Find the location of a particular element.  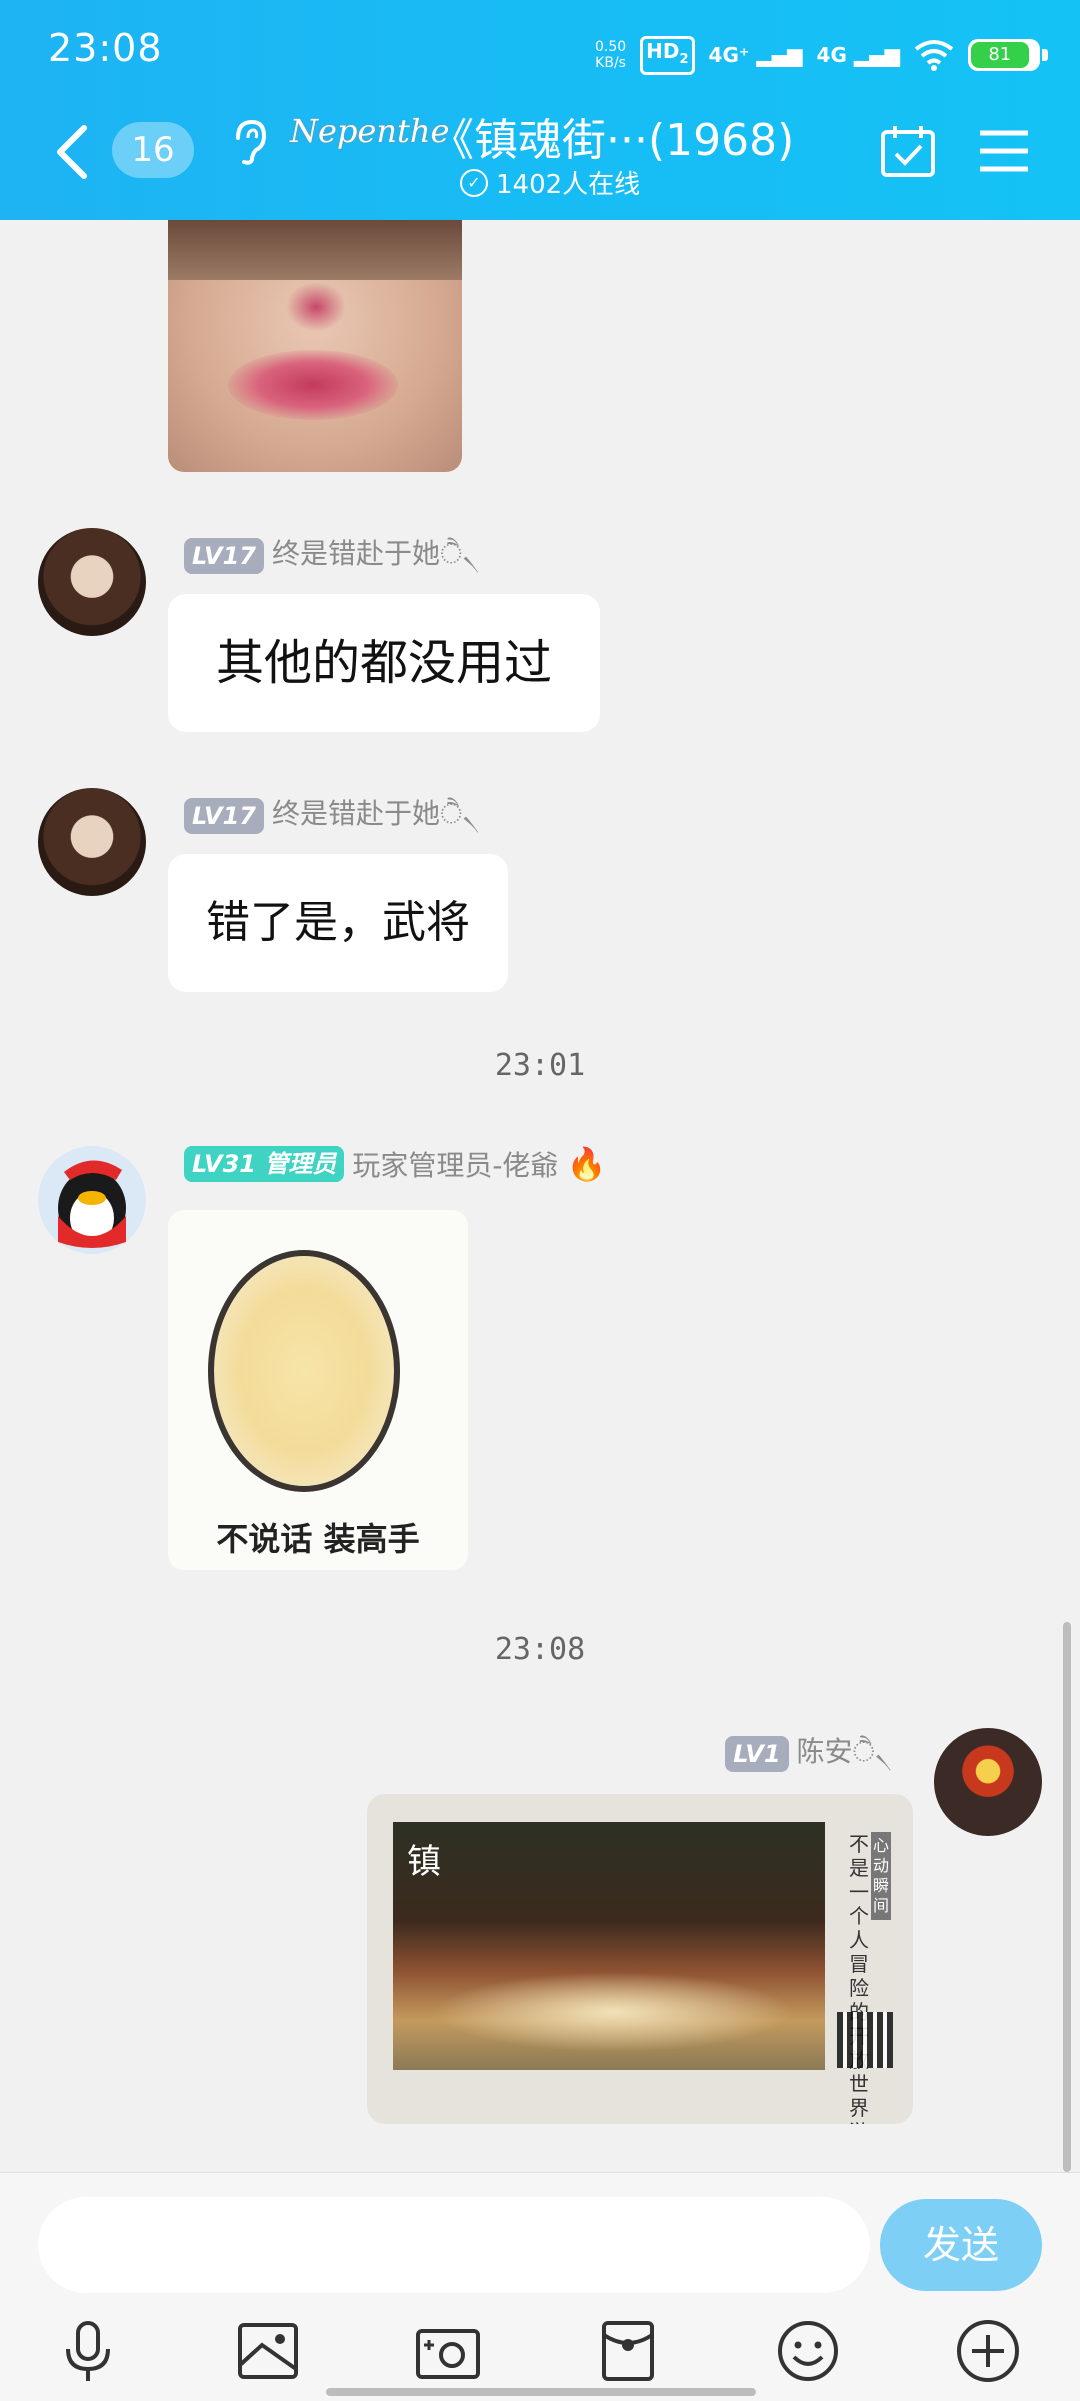

admin-level-badge: LV31 管理员 is located at coordinates (264, 1164).